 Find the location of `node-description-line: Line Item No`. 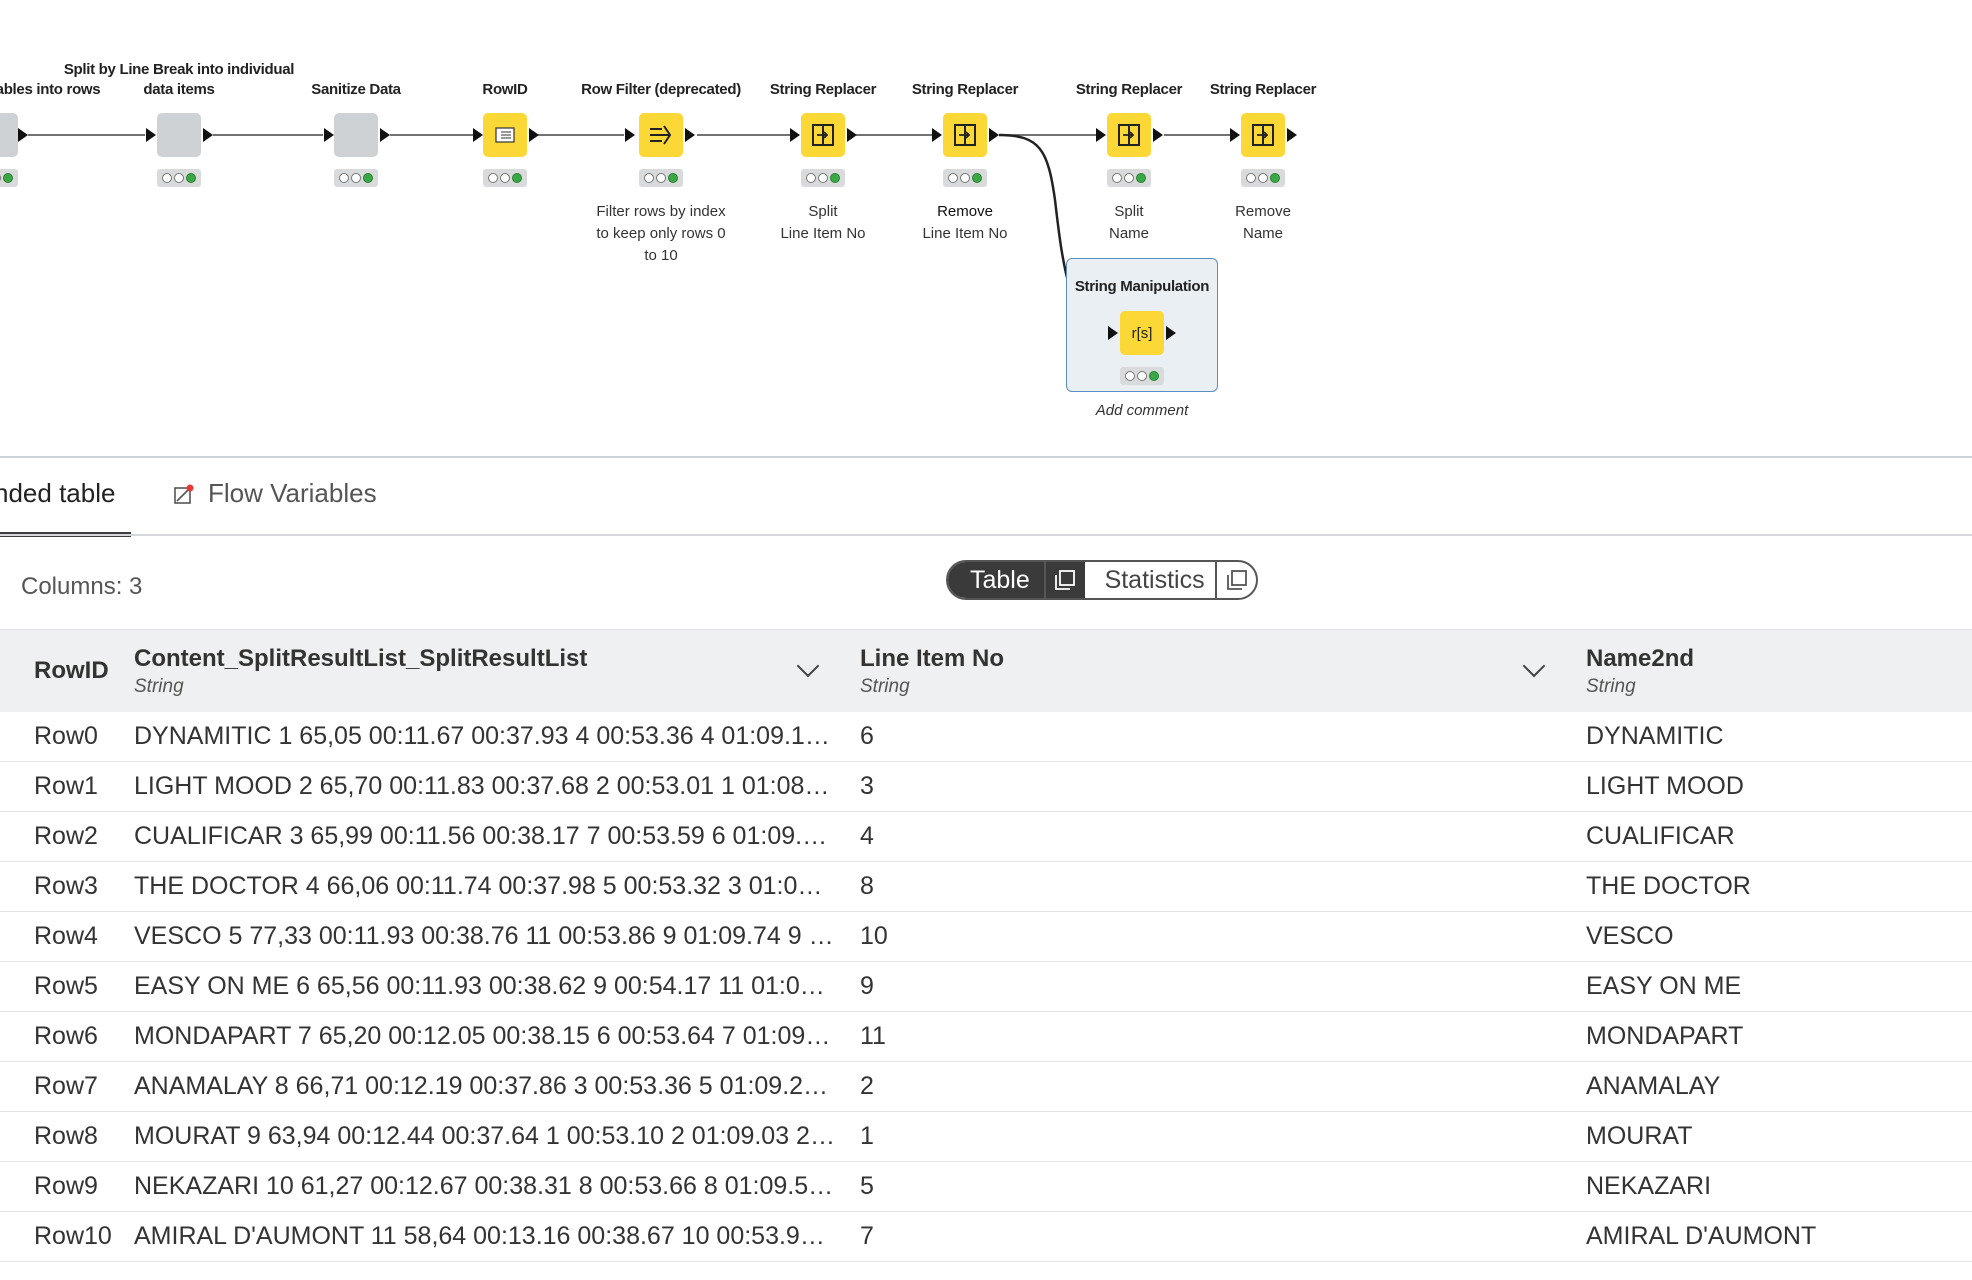

node-description-line: Line Item No is located at coordinates (823, 233).